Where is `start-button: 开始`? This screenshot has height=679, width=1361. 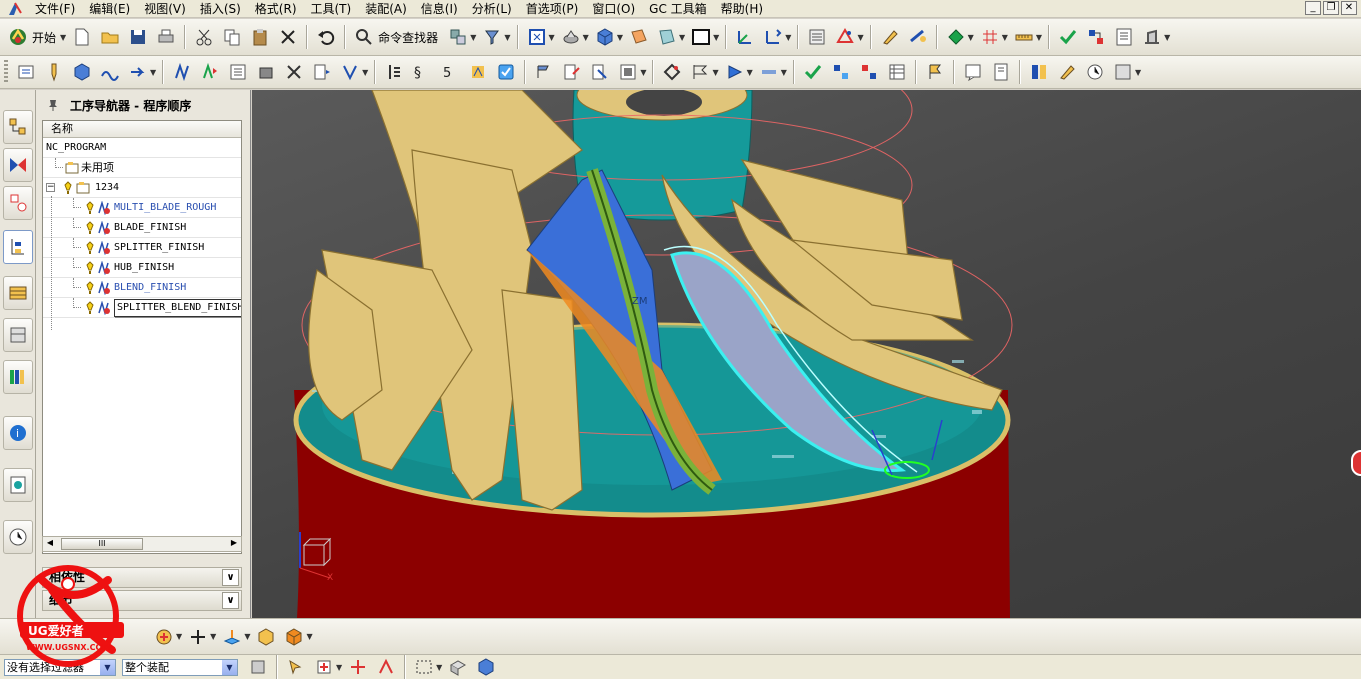
start-button: 开始 is located at coordinates (44, 37).